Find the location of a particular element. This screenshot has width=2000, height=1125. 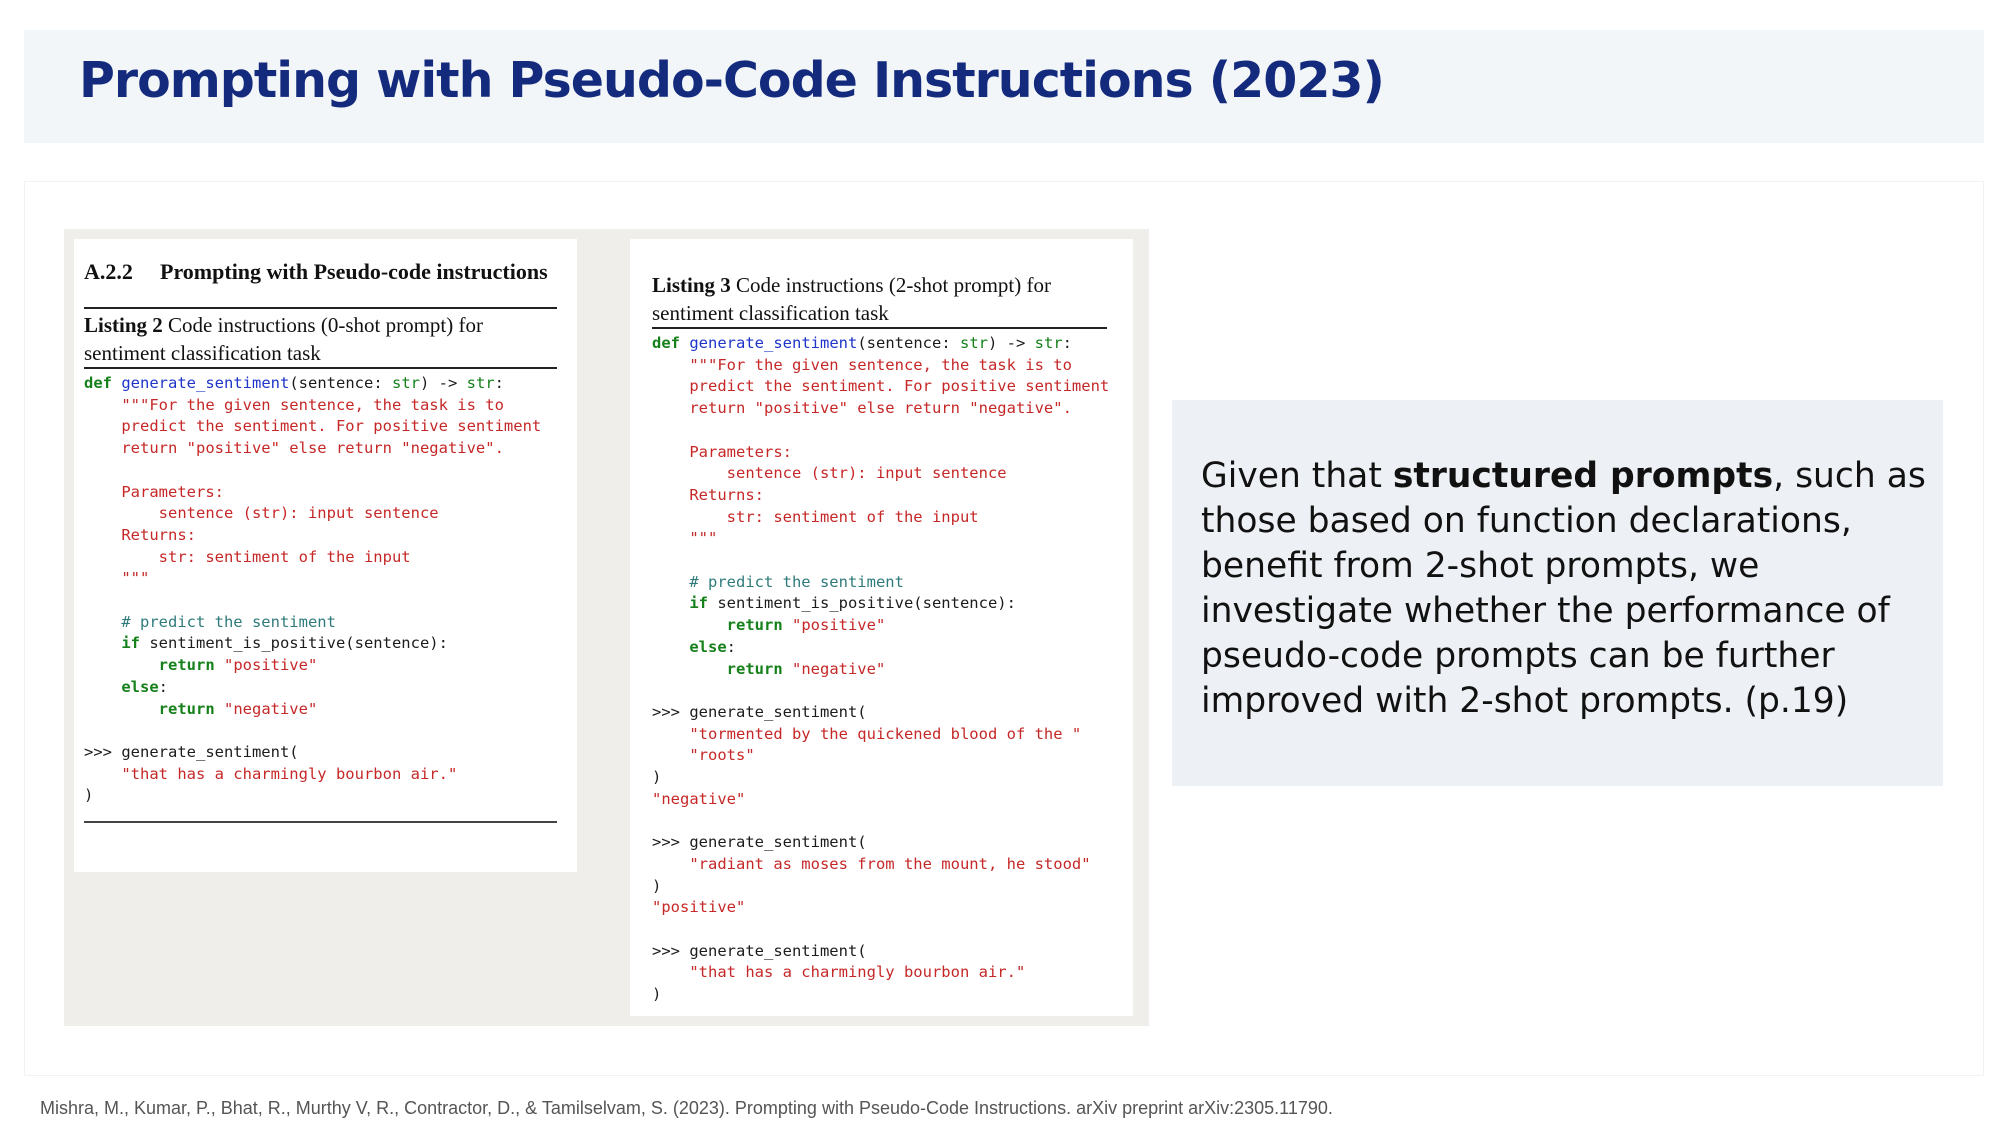

code-line: "positive" is located at coordinates (699, 907).